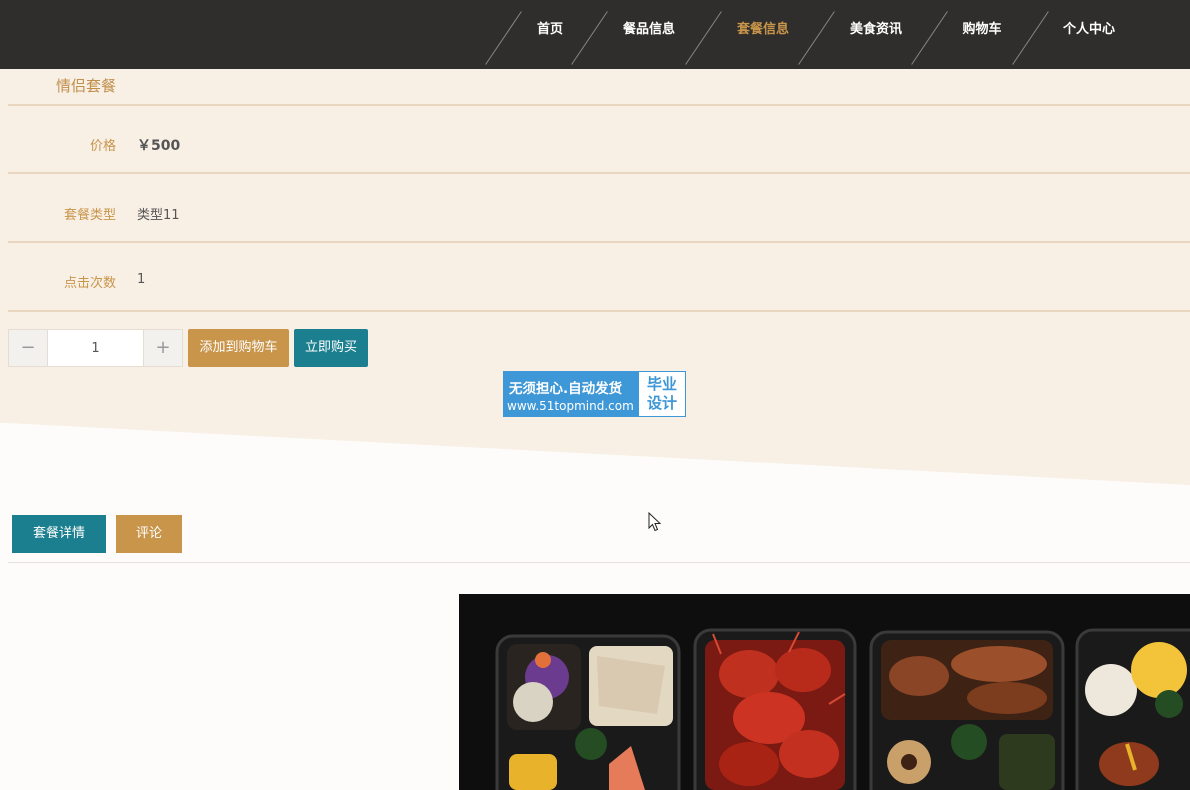 The image size is (1190, 790). Describe the element at coordinates (141, 279) in the screenshot. I see `click-count-value: 1` at that location.